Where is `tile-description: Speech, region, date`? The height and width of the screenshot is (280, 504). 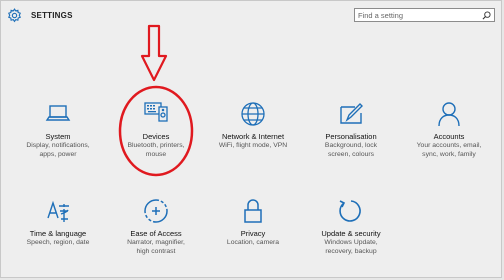
tile-description: Speech, region, date is located at coordinates (58, 242).